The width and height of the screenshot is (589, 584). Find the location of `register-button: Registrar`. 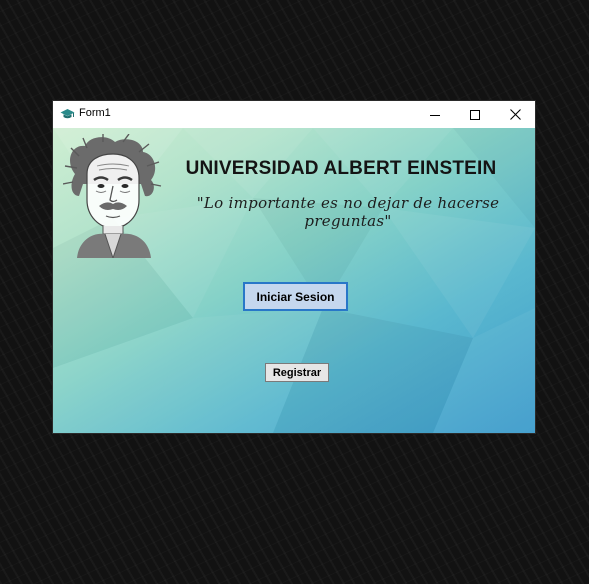

register-button: Registrar is located at coordinates (297, 372).